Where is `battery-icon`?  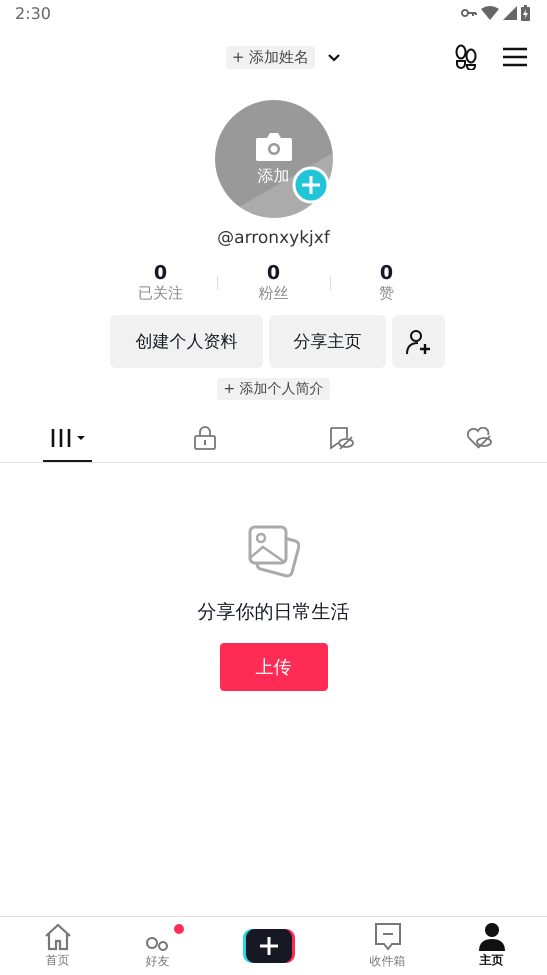
battery-icon is located at coordinates (525, 13).